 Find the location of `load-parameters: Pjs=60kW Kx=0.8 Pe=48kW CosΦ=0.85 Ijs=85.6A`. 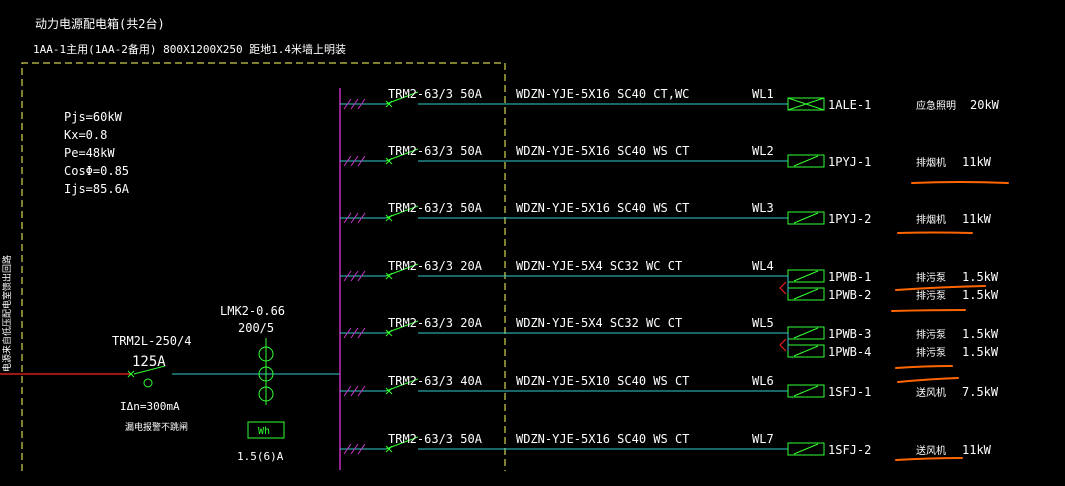

load-parameters: Pjs=60kW Kx=0.8 Pe=48kW CosΦ=0.85 Ijs=85.6A is located at coordinates (97, 153).